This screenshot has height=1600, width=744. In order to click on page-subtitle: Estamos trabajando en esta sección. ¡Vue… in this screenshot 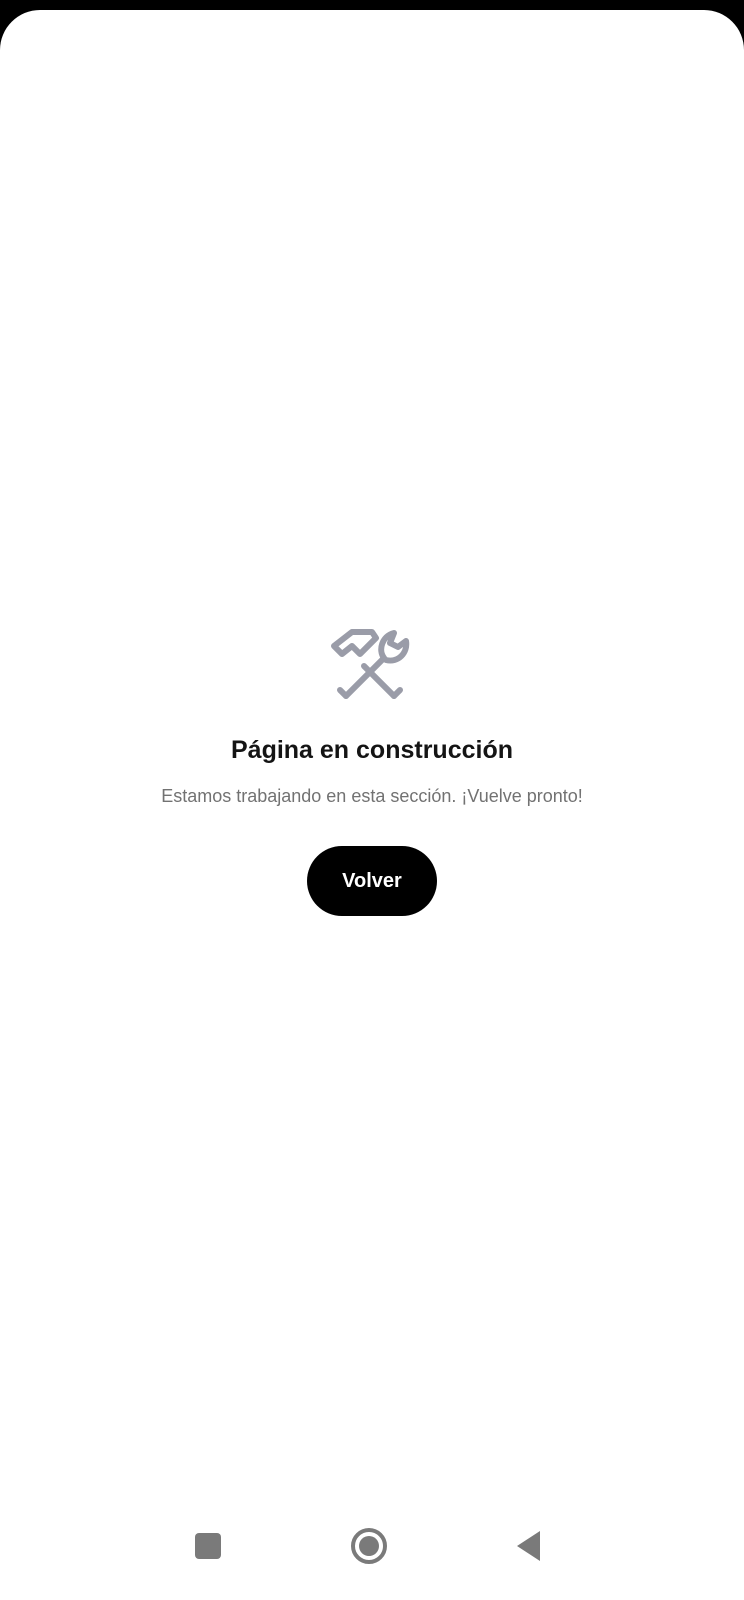, I will do `click(372, 796)`.